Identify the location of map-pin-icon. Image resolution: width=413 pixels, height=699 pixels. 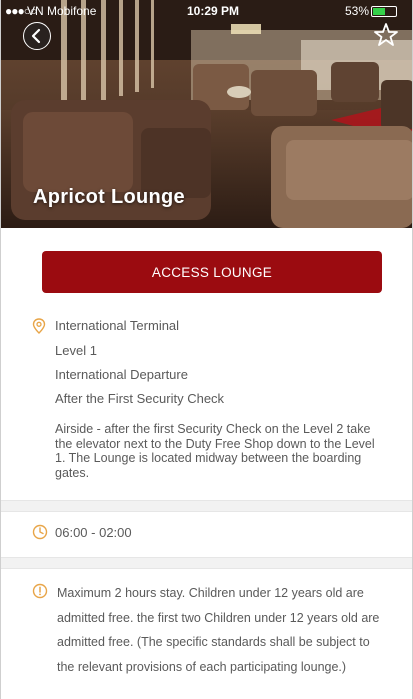
(39, 328).